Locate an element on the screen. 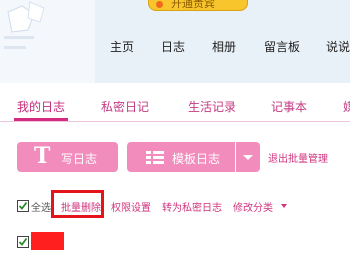 Image resolution: width=350 pixels, height=261 pixels. nav-blog: 日志 is located at coordinates (173, 46).